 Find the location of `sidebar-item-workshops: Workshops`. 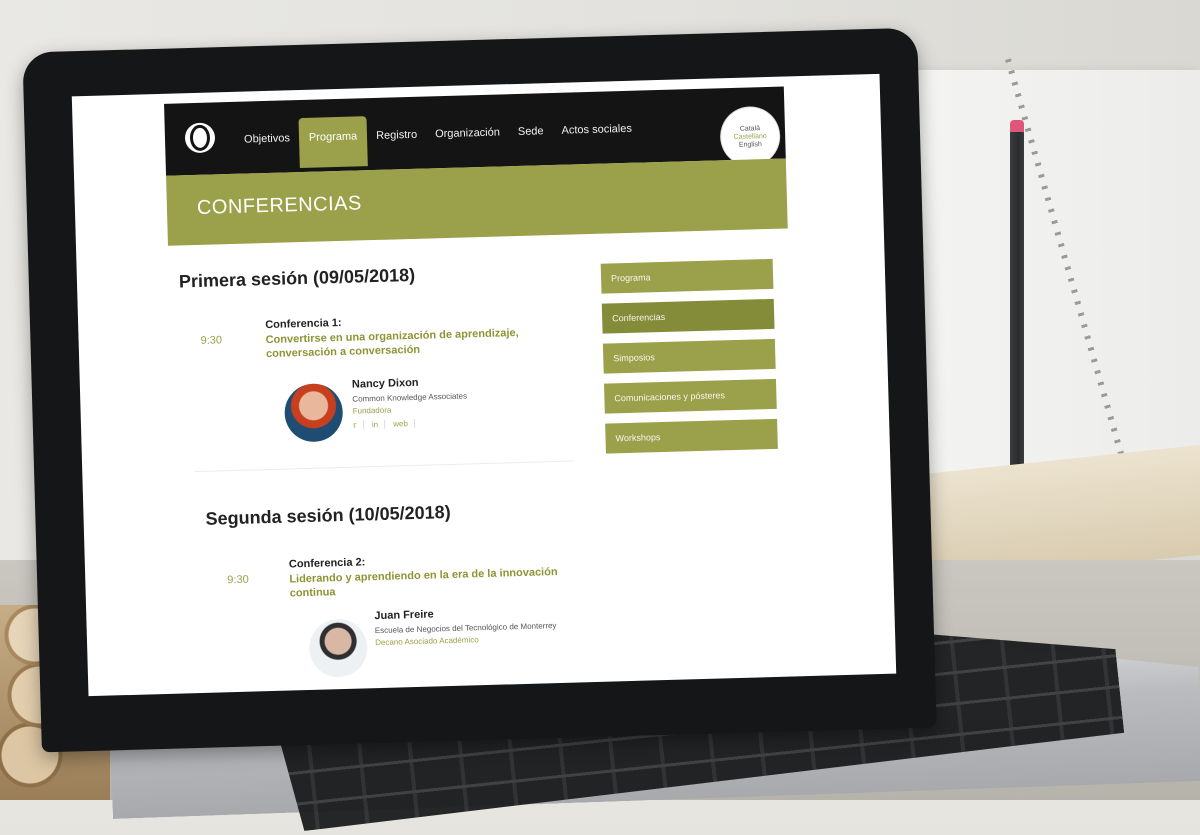

sidebar-item-workshops: Workshops is located at coordinates (691, 436).